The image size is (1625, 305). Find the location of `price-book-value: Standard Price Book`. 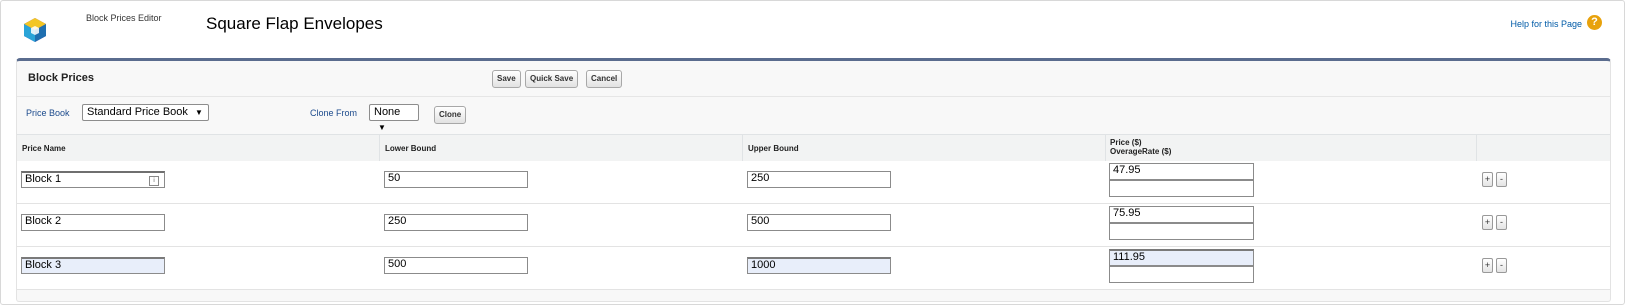

price-book-value: Standard Price Book is located at coordinates (137, 112).